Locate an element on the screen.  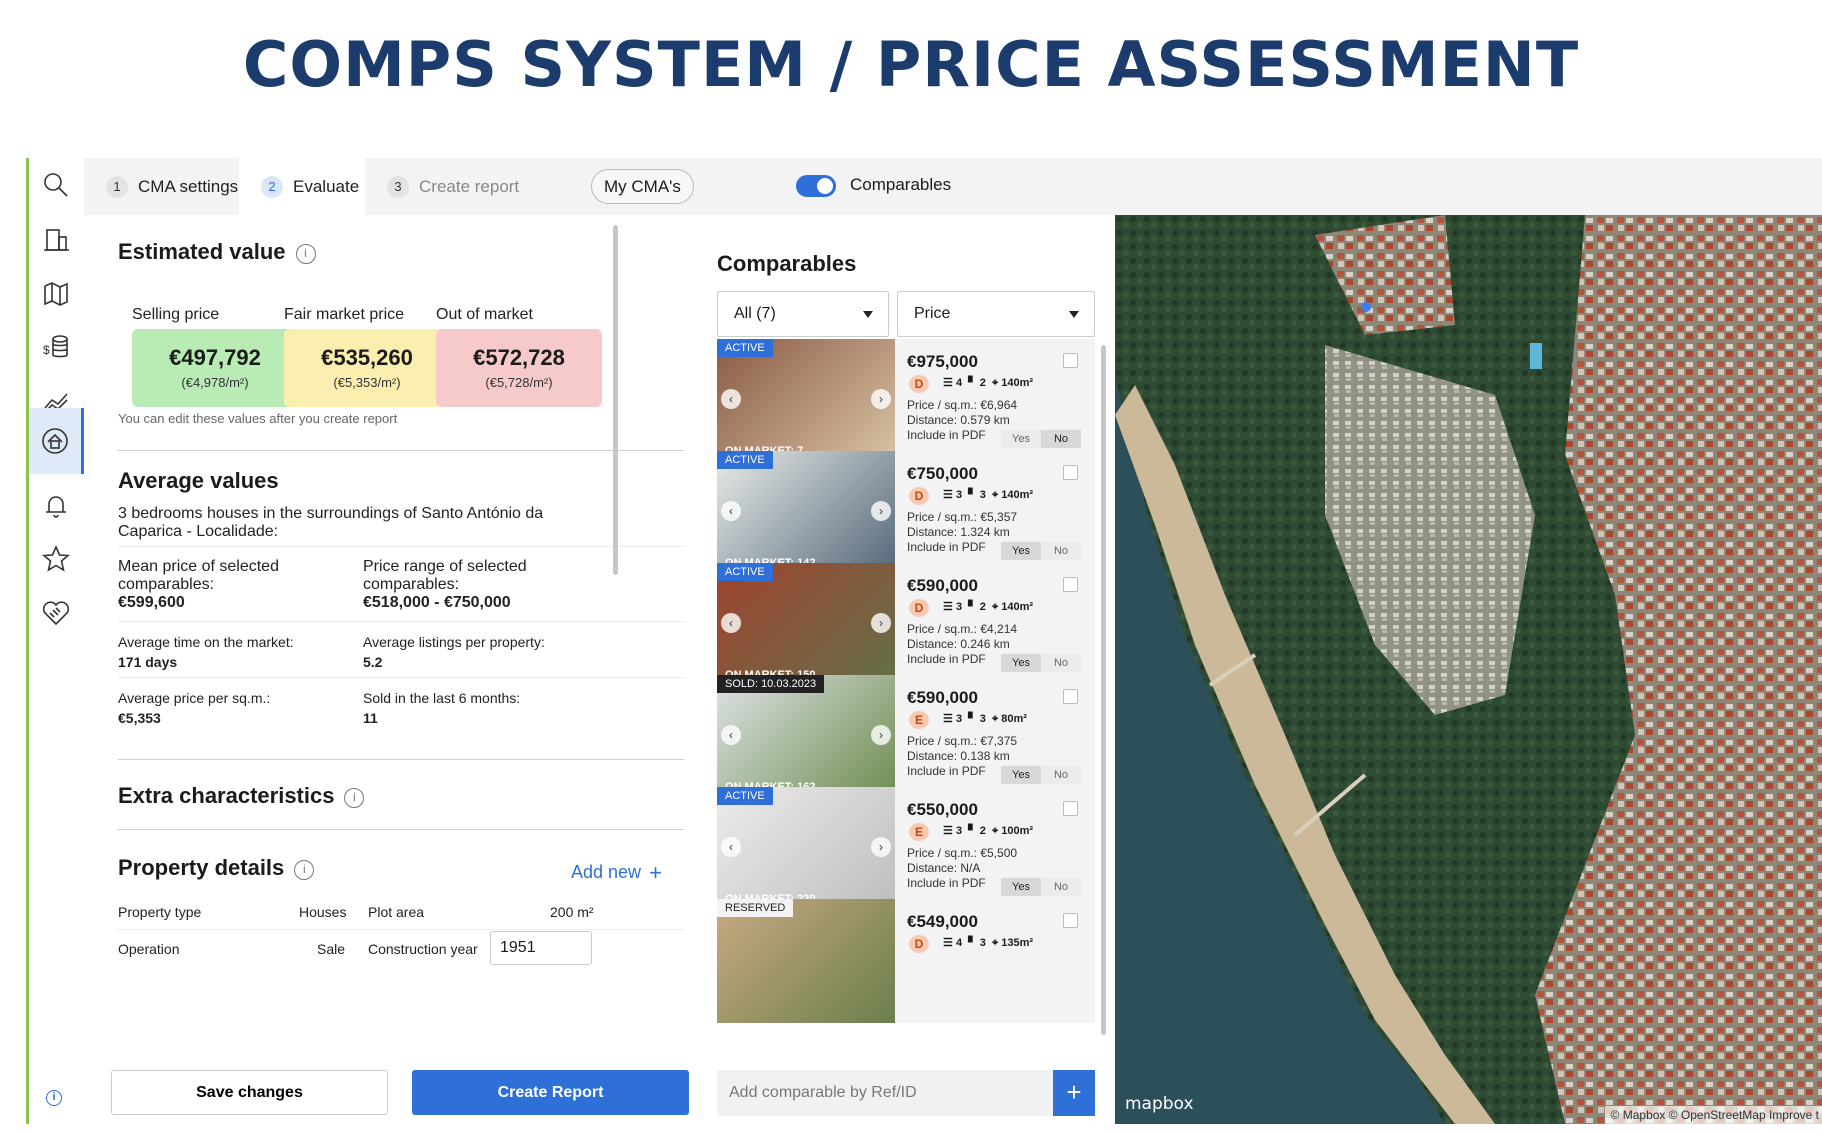
home-valuation-icon is located at coordinates (56, 441).